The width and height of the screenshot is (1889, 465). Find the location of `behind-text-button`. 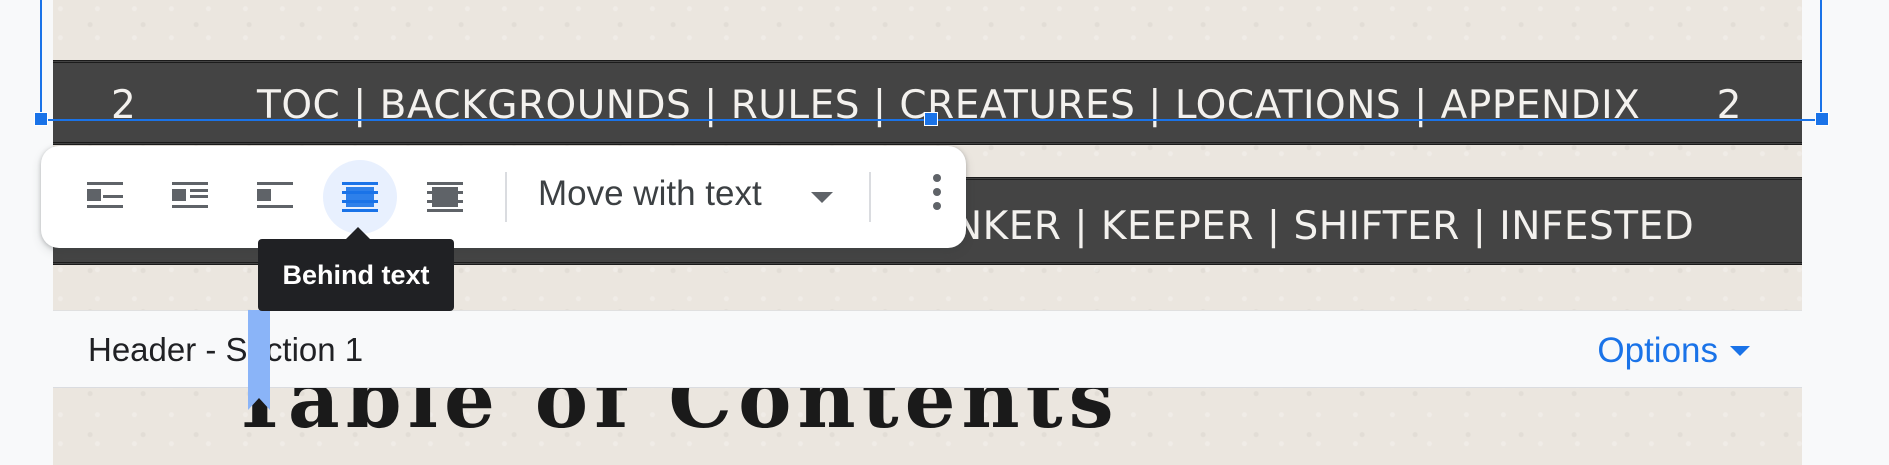

behind-text-button is located at coordinates (360, 197).